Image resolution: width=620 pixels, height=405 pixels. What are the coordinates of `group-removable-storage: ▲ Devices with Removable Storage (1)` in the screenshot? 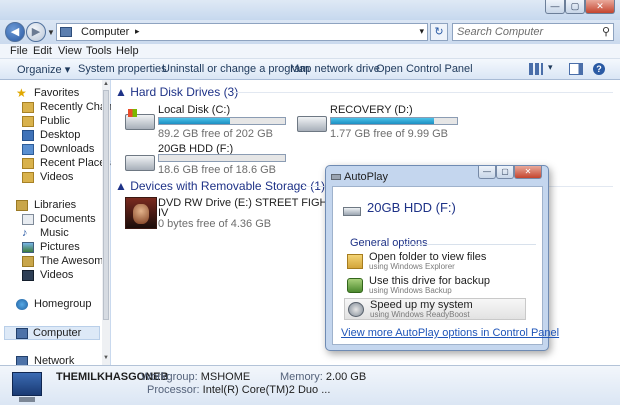 It's located at (220, 186).